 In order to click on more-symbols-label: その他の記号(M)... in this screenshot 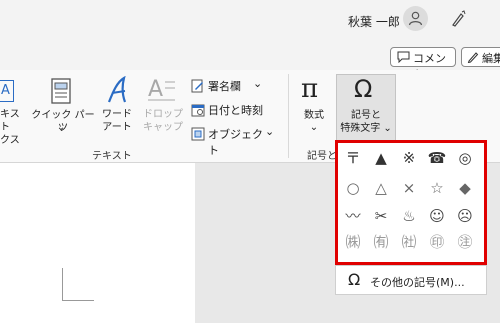, I will do `click(417, 282)`.